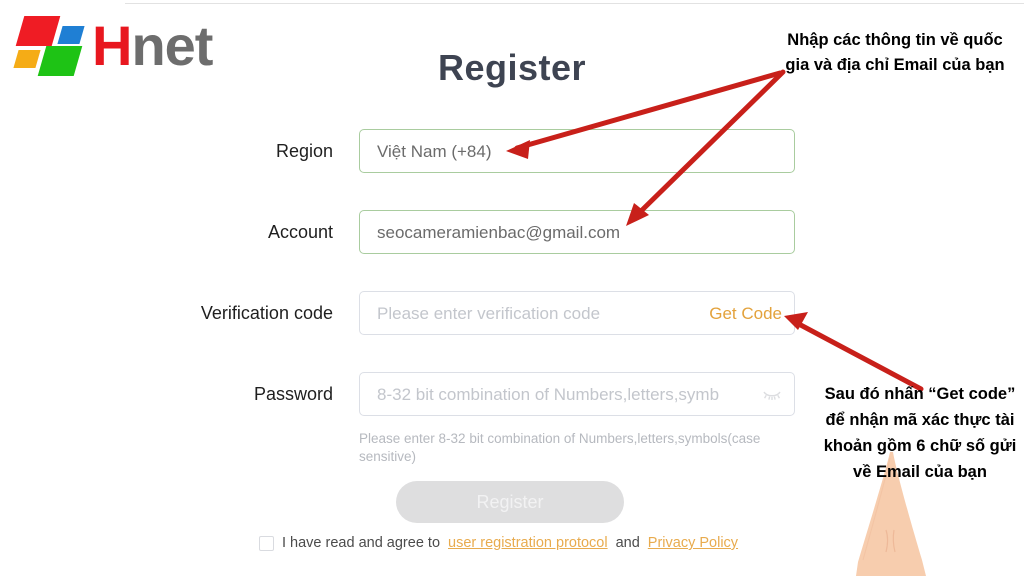 Image resolution: width=1024 pixels, height=576 pixels. What do you see at coordinates (266, 313) in the screenshot?
I see `label-verification-code: Verification code` at bounding box center [266, 313].